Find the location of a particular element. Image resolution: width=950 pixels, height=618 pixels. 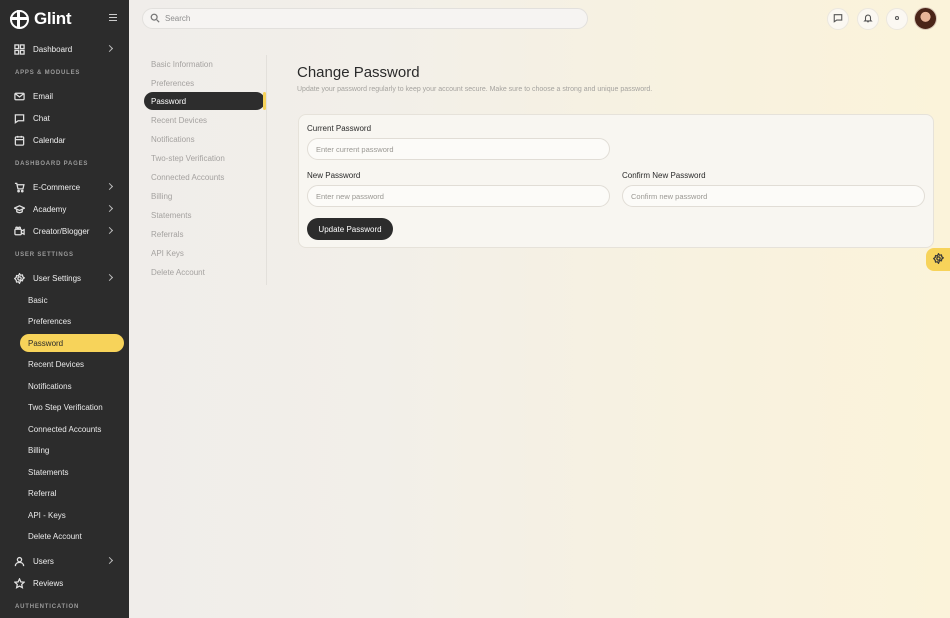

sidebar-item-academy: Academy is located at coordinates (64, 209).